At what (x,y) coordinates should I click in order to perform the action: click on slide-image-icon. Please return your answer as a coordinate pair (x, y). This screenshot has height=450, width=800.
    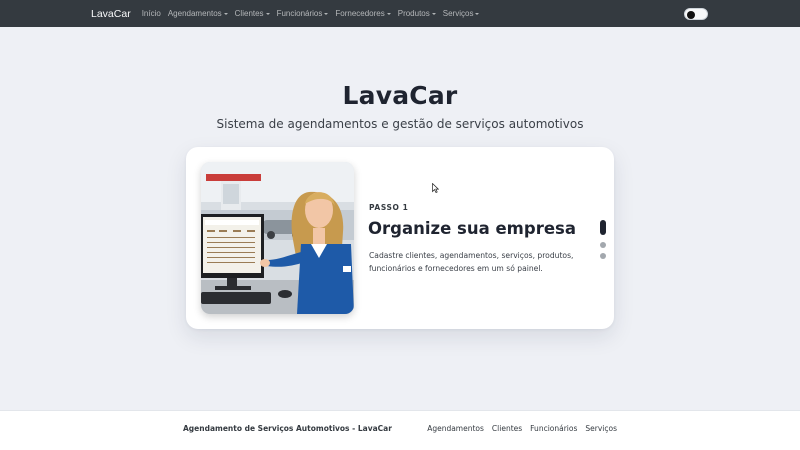
    Looking at the image, I should click on (277, 238).